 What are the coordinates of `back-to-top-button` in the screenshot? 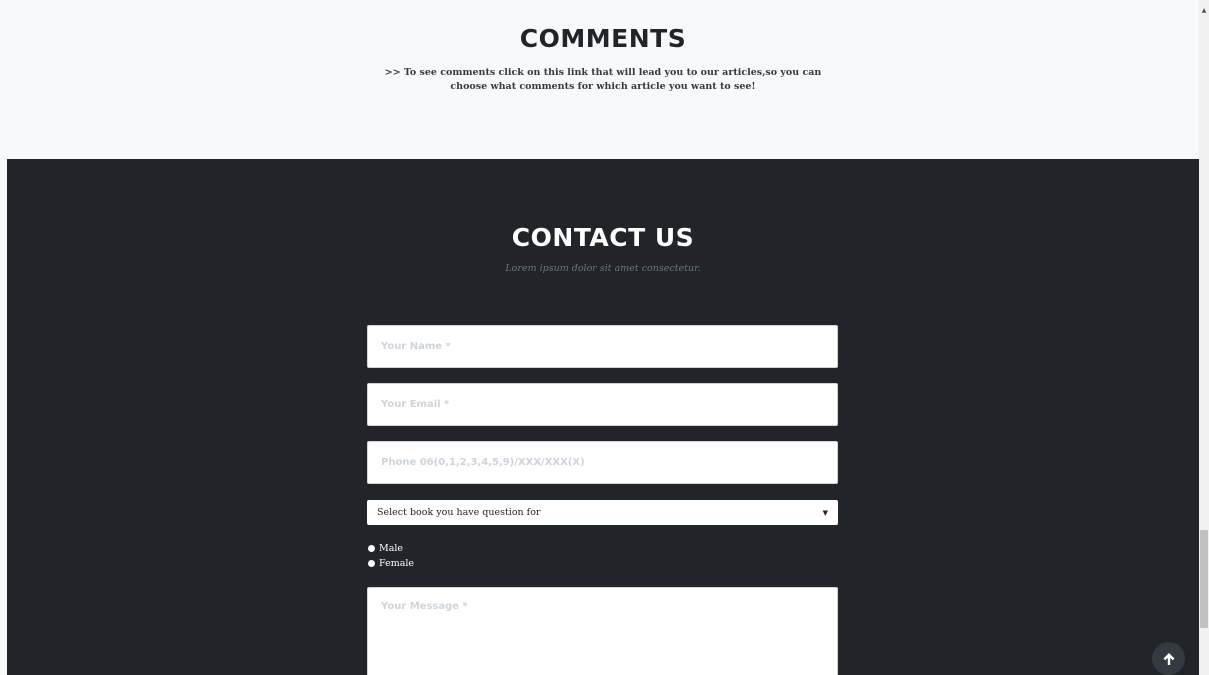 It's located at (1168, 658).